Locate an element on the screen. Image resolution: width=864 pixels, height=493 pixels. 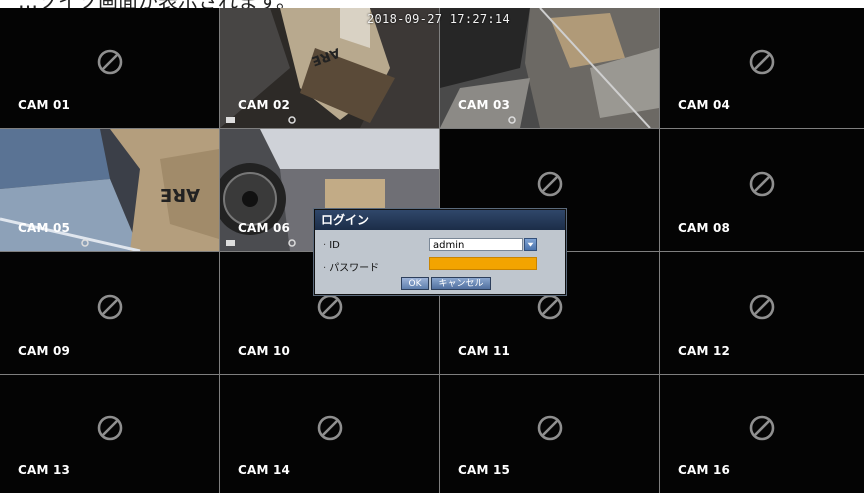
camera-tile-14: CAM 14 is located at coordinates (329, 434).